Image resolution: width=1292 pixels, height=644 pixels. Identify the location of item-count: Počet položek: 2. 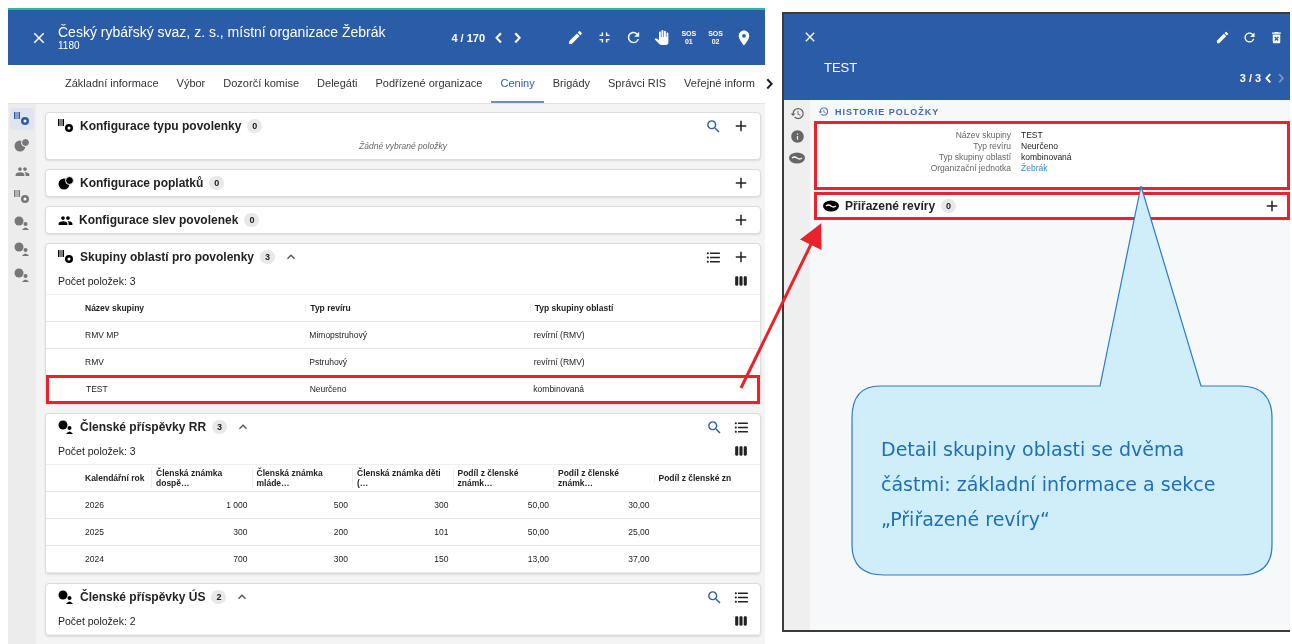
(97, 621).